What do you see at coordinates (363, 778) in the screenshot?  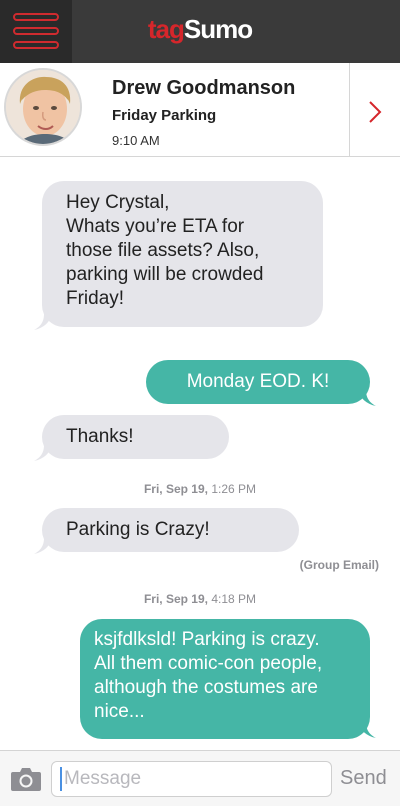 I see `send-button: Send` at bounding box center [363, 778].